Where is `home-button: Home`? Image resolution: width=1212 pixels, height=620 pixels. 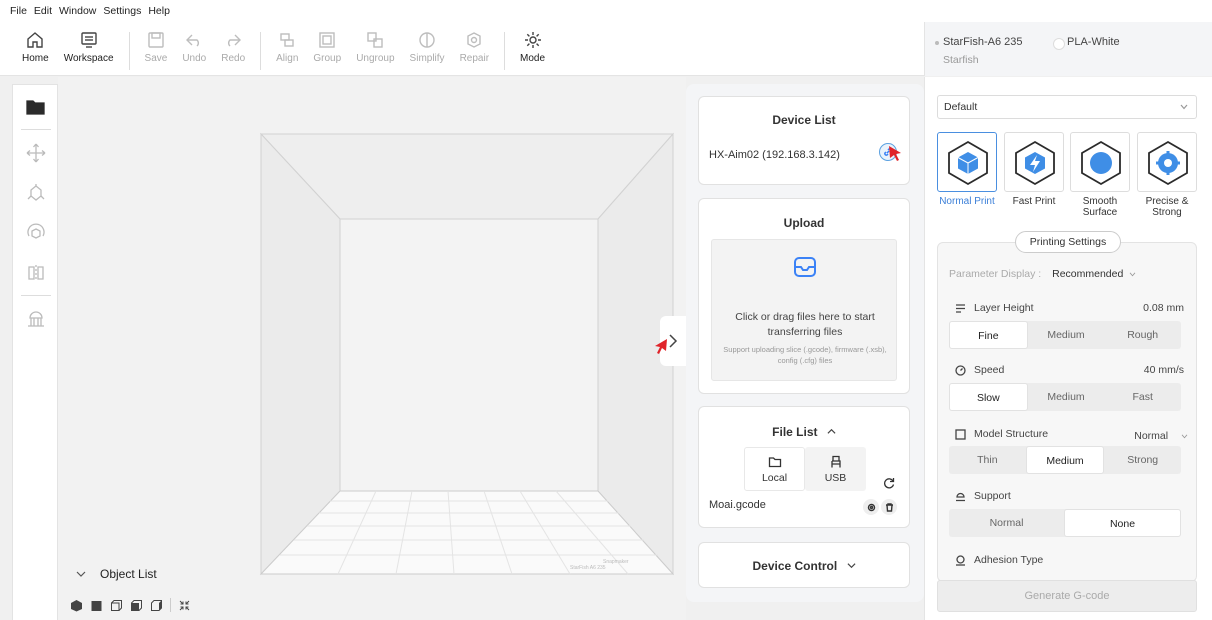
home-button: Home is located at coordinates (35, 47).